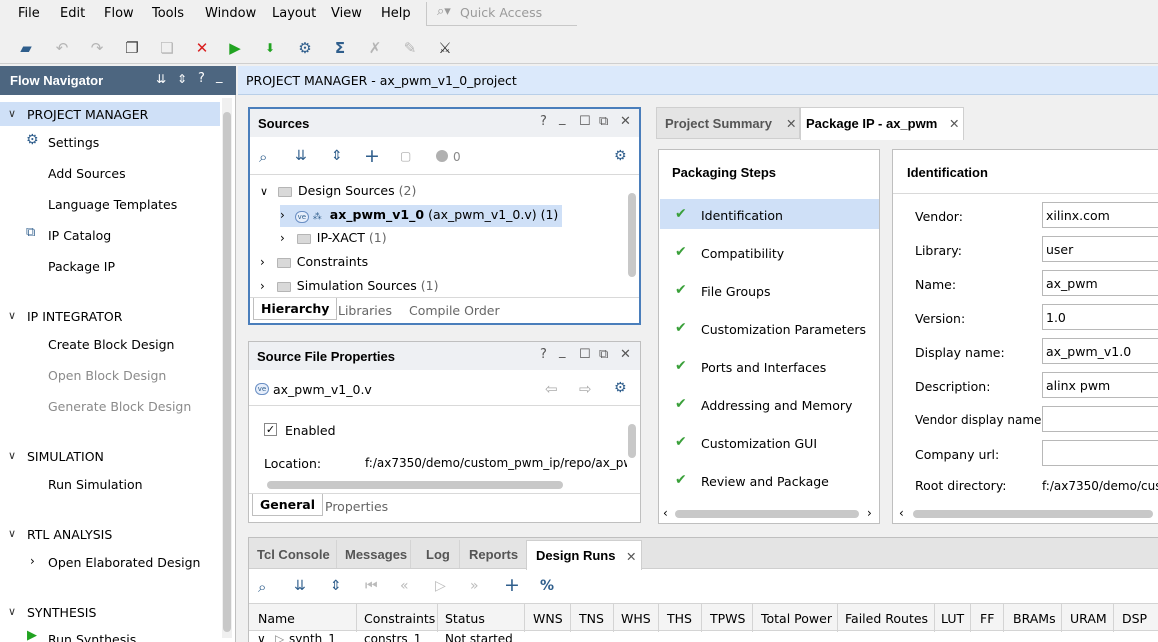  What do you see at coordinates (29, 13) in the screenshot?
I see `menu-file: File` at bounding box center [29, 13].